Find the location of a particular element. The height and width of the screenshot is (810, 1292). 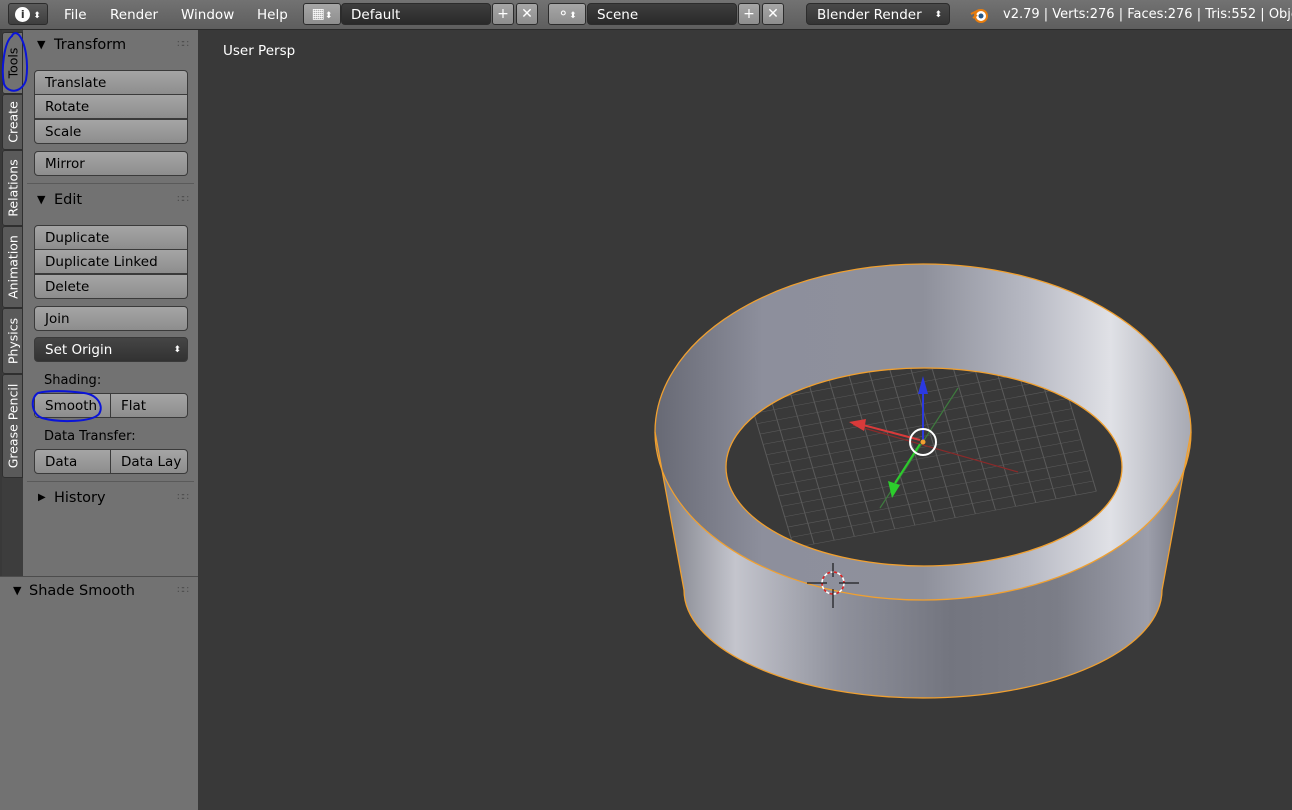

add-layout-icon: + is located at coordinates (503, 14).